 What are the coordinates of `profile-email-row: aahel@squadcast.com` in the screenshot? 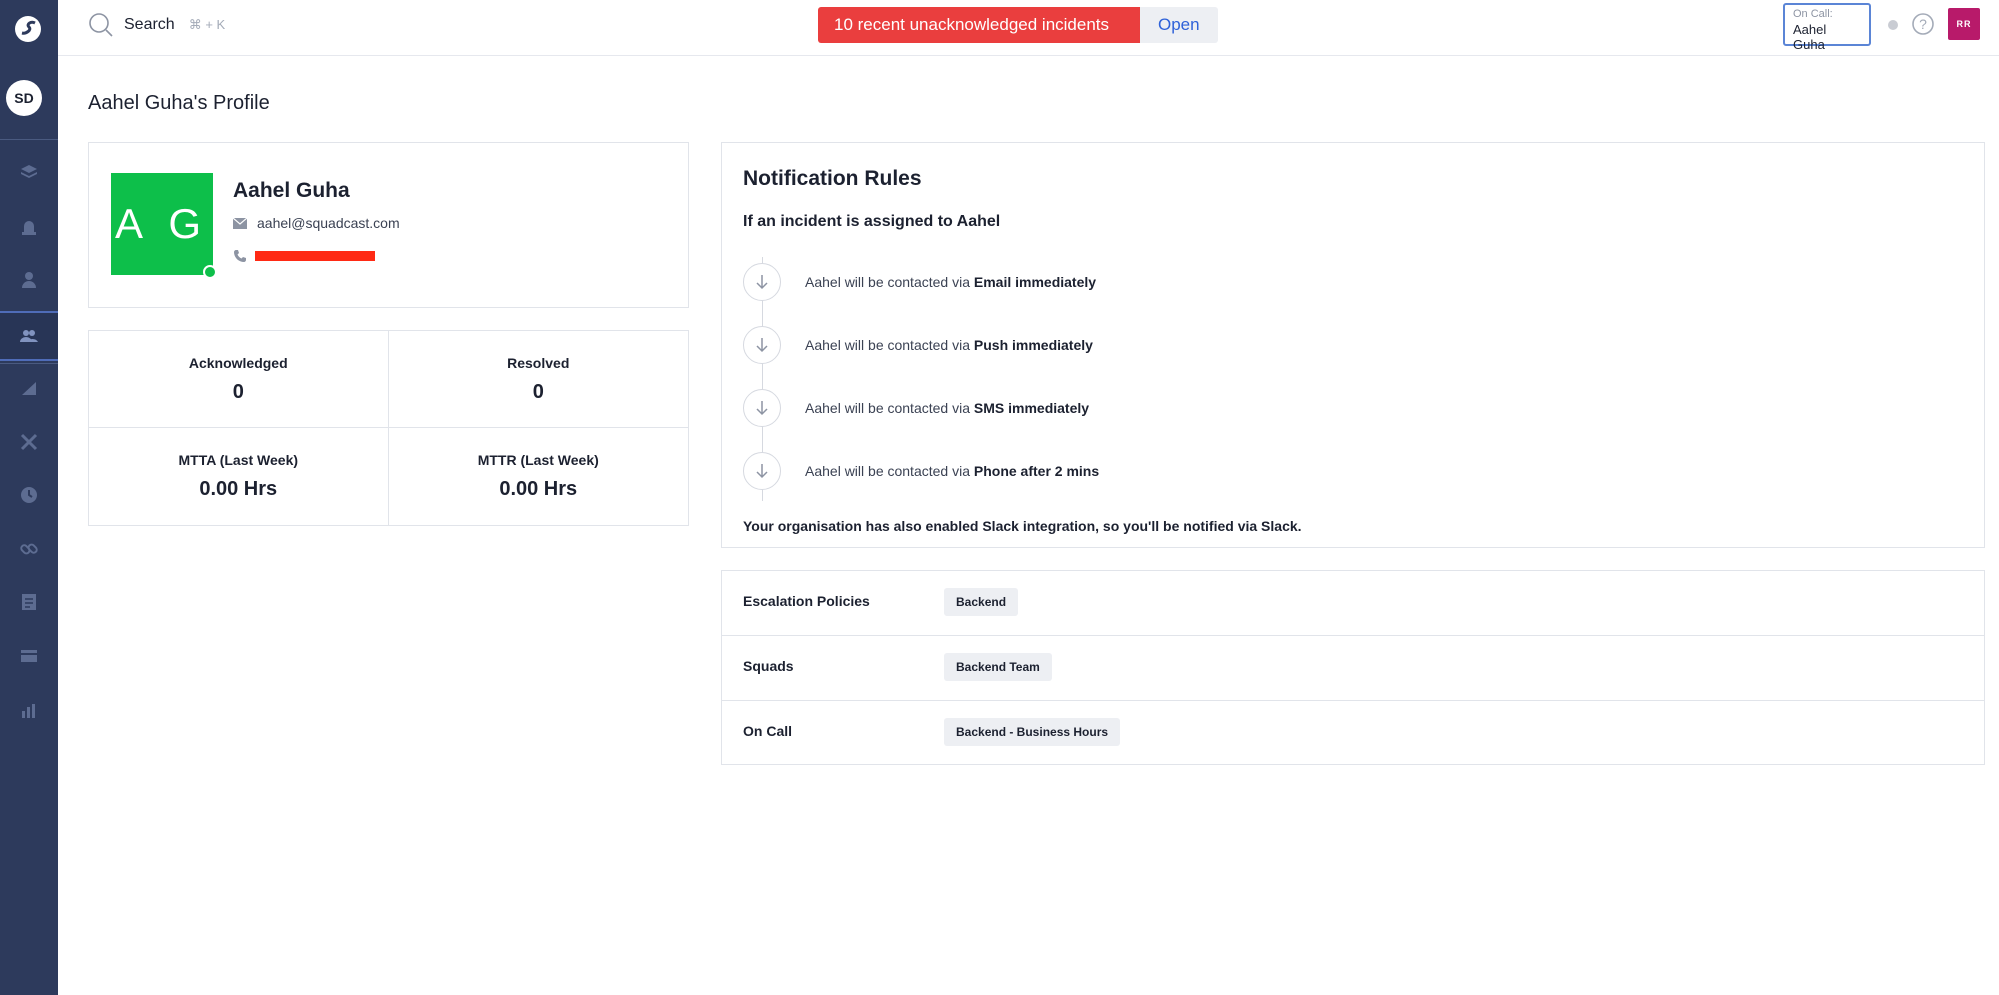 It's located at (316, 223).